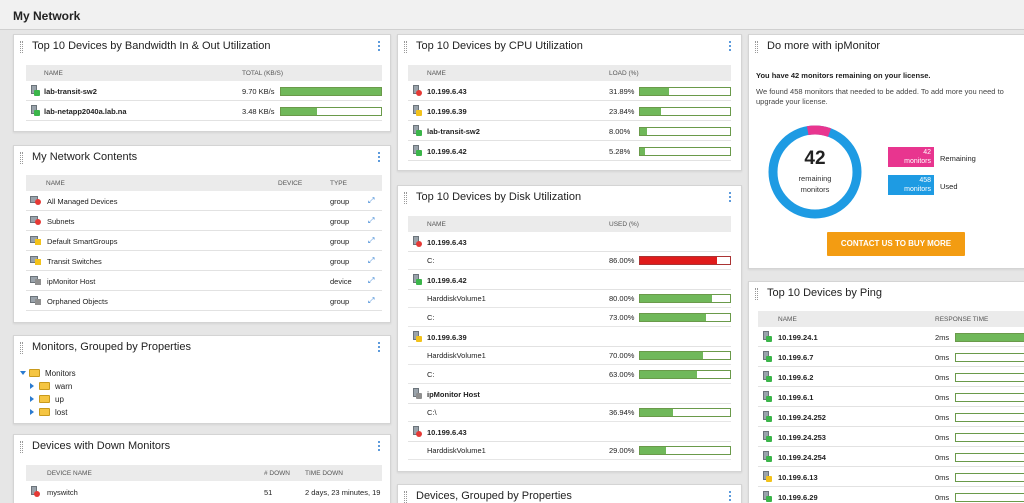  Describe the element at coordinates (85, 111) in the screenshot. I see `device-name: lab-netapp2040a.lab.na` at that location.